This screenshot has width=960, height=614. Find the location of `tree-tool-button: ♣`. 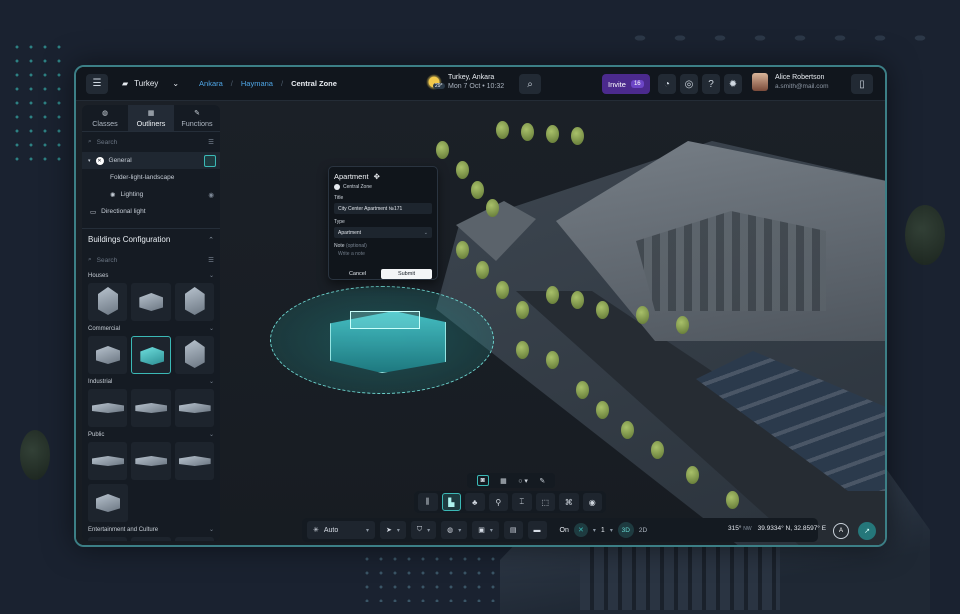

tree-tool-button: ♣ is located at coordinates (475, 502).